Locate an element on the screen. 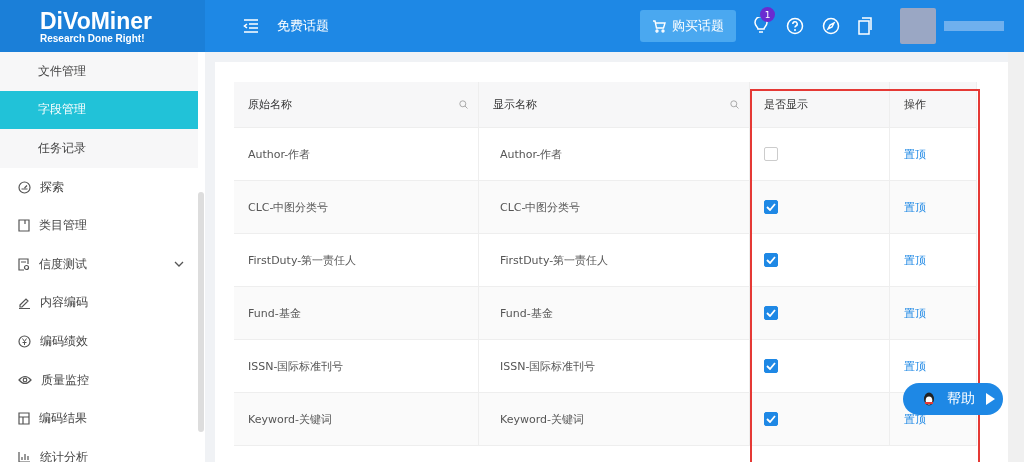 This screenshot has width=1024, height=462. play-icon is located at coordinates (990, 399).